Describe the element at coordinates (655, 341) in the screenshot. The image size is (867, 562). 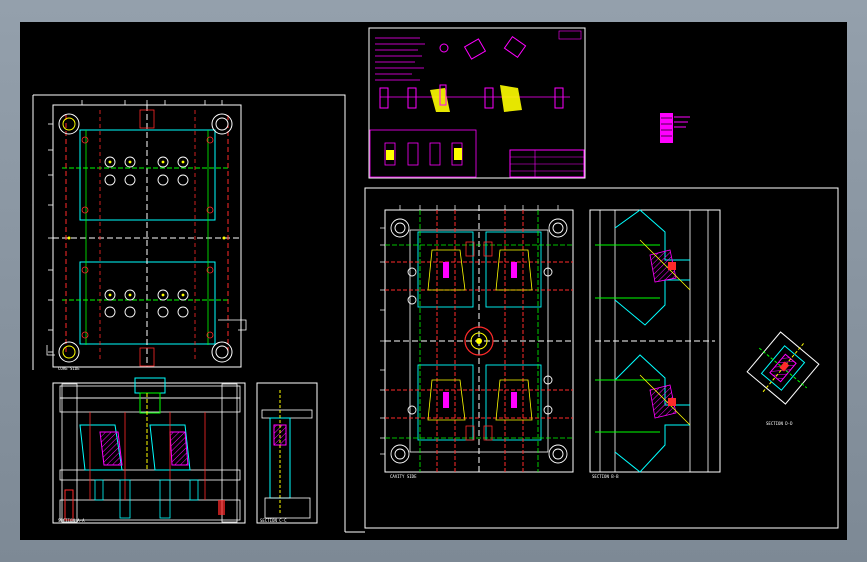
I see `right-section-view` at that location.